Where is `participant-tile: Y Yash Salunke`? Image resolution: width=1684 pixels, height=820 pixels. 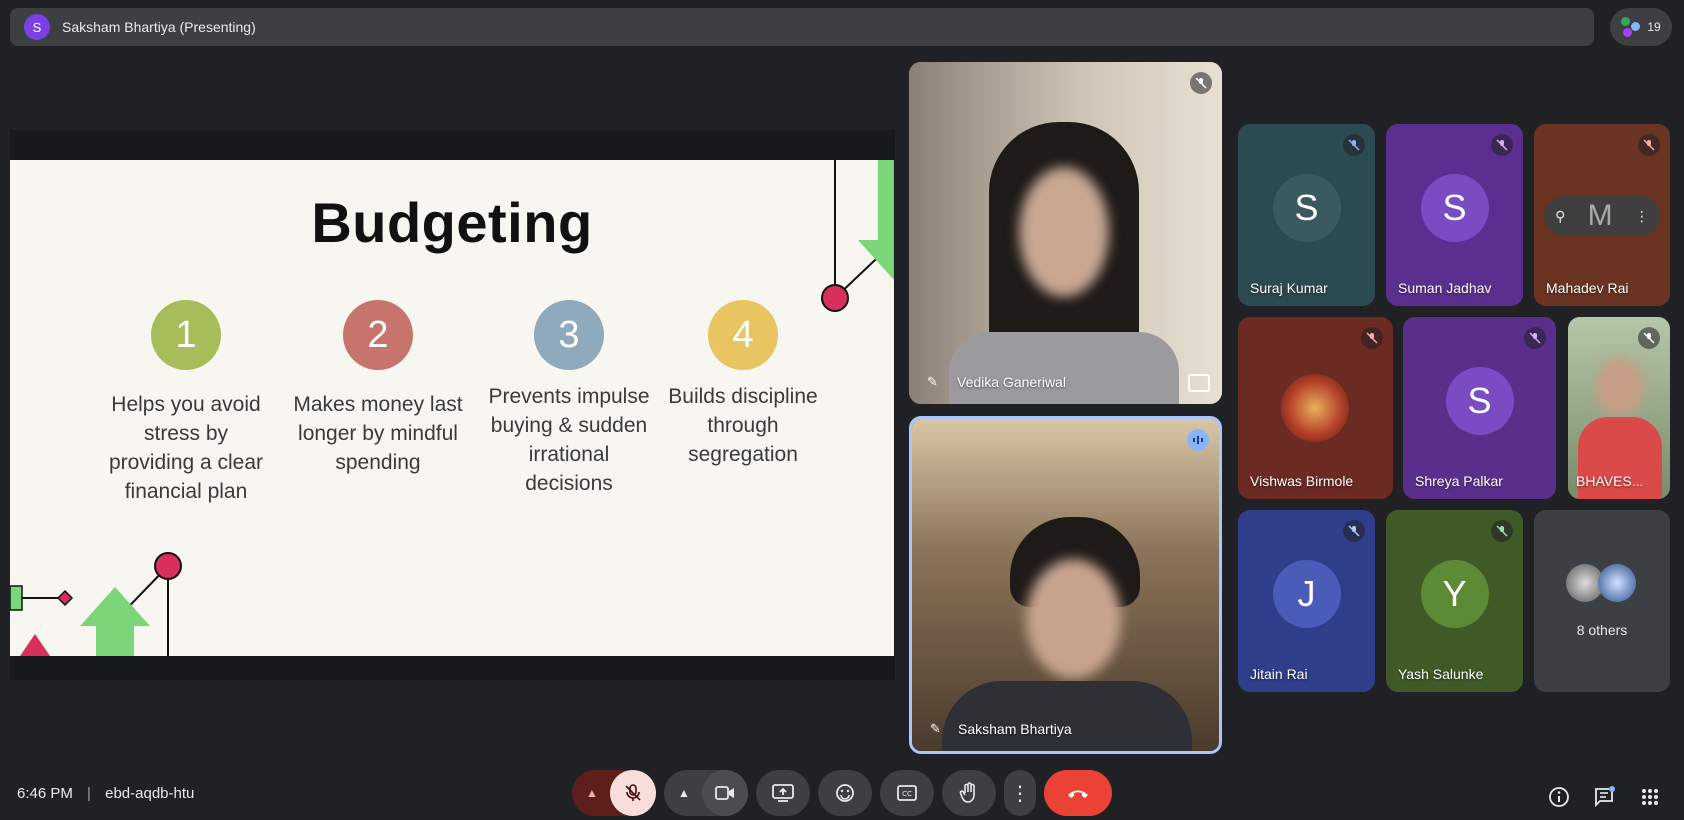
participant-tile: Y Yash Salunke is located at coordinates (1454, 601).